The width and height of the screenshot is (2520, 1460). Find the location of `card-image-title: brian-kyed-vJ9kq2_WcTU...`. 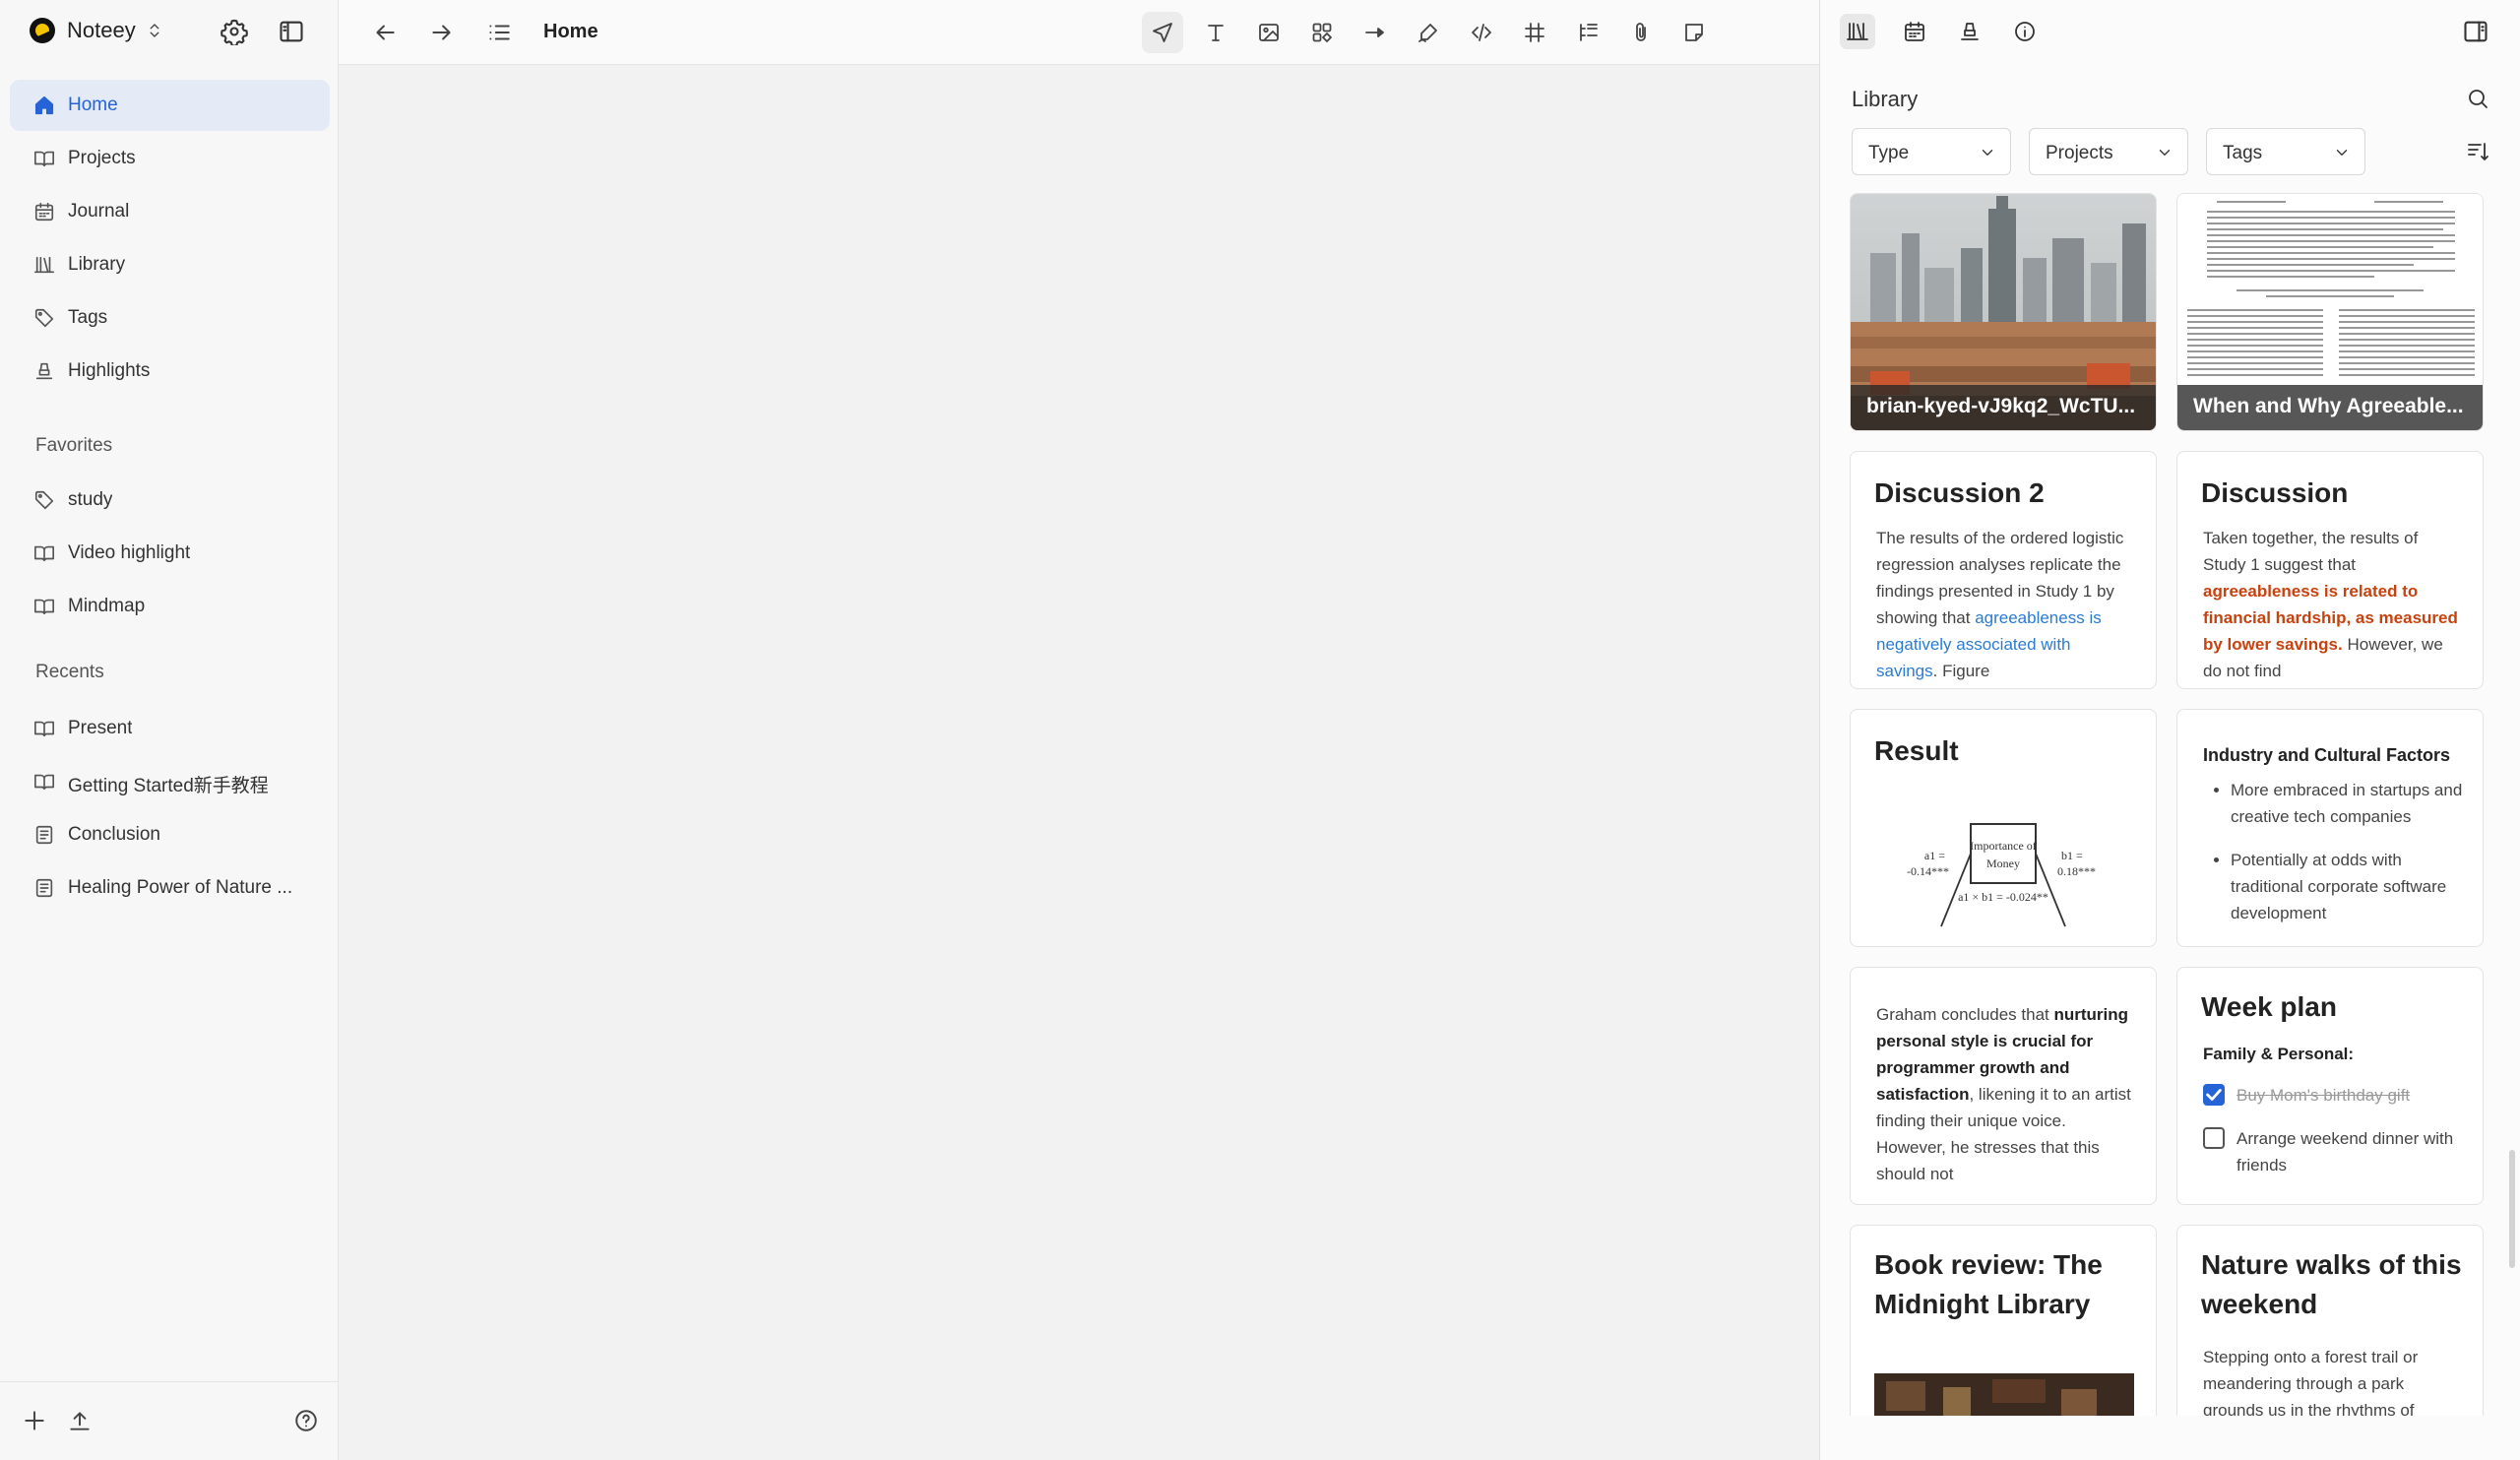

card-image-title: brian-kyed-vJ9kq2_WcTU... is located at coordinates (2003, 407).